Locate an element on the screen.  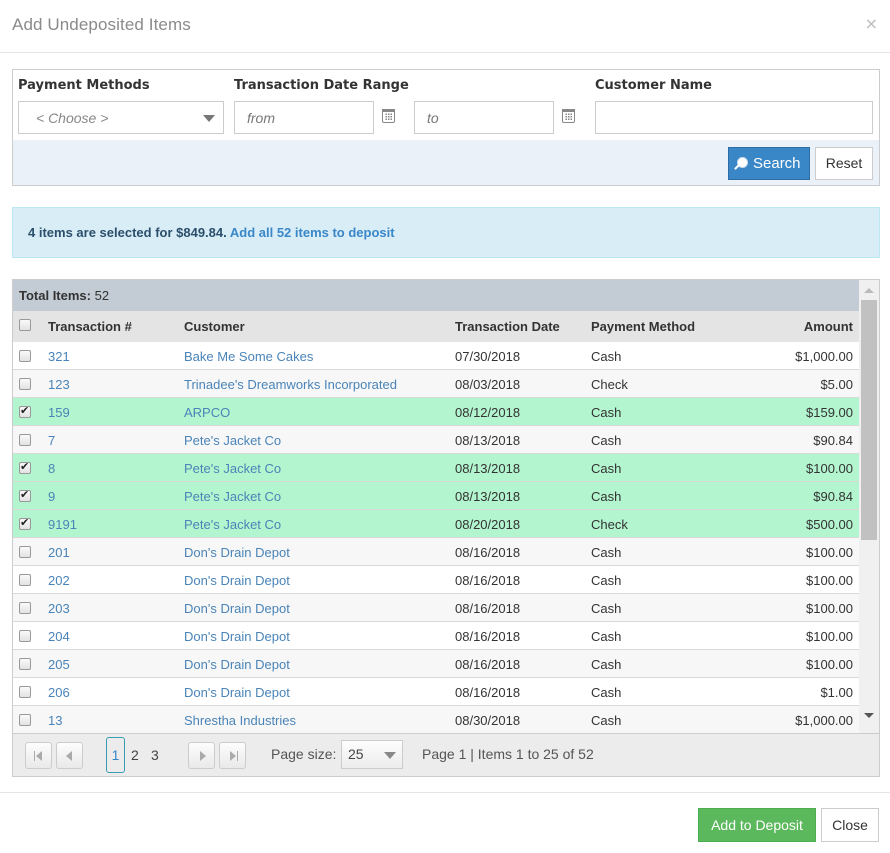
column-header-date: Transaction Date is located at coordinates (507, 326).